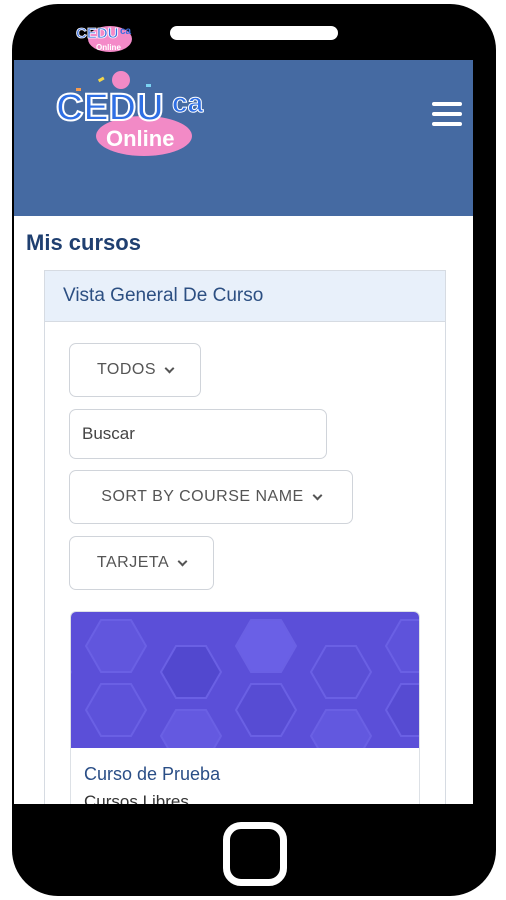 The height and width of the screenshot is (900, 506). I want to click on course-overview-header: Vista General De Curso, so click(245, 296).